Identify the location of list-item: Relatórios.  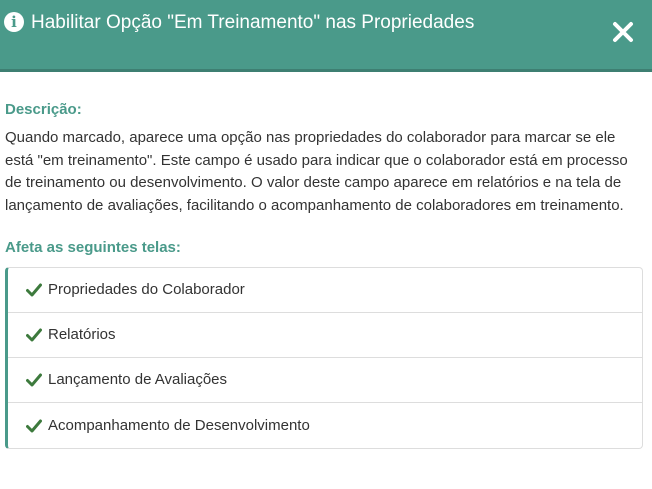
(325, 335).